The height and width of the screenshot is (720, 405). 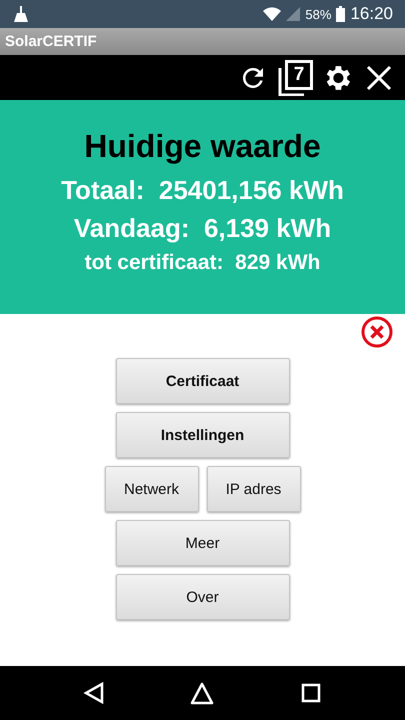 I want to click on menu-button: Netwerk, so click(x=151, y=489).